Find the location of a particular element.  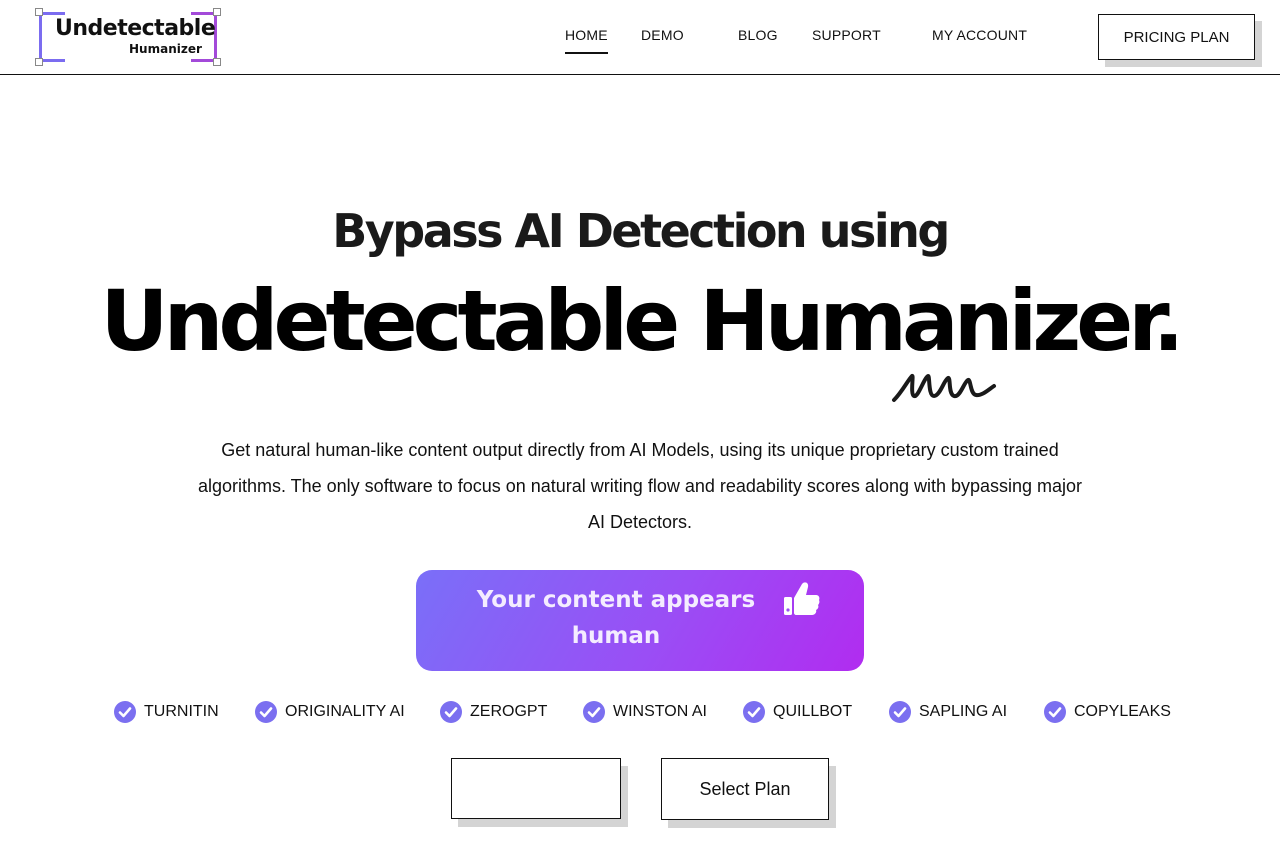

empty-button-wrapper is located at coordinates (540, 793).